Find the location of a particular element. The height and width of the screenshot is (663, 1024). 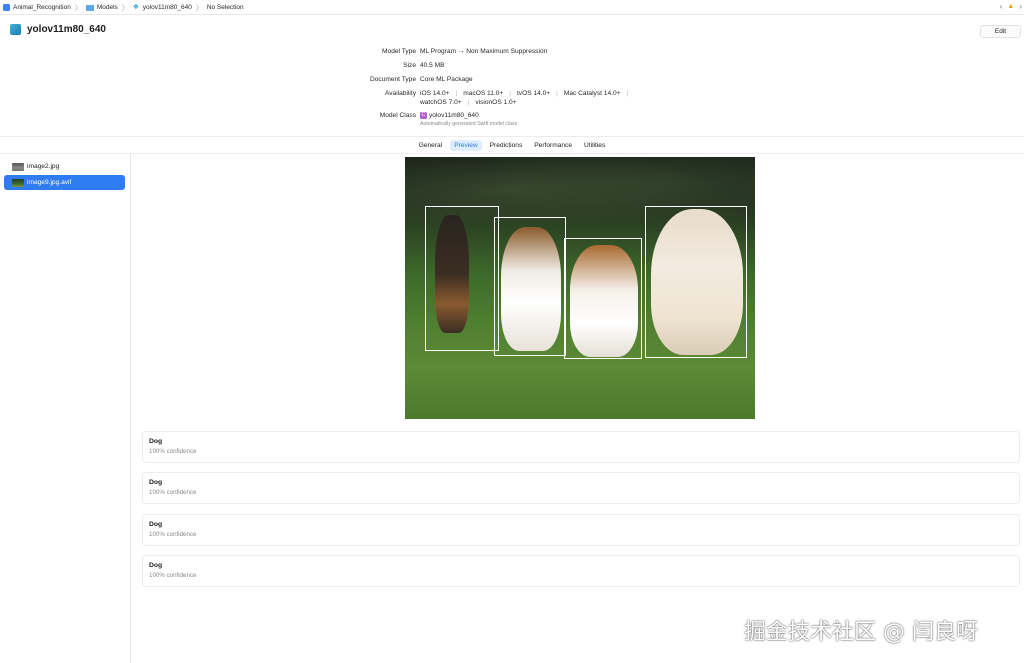

meta-value: Core ML Package is located at coordinates (446, 79).